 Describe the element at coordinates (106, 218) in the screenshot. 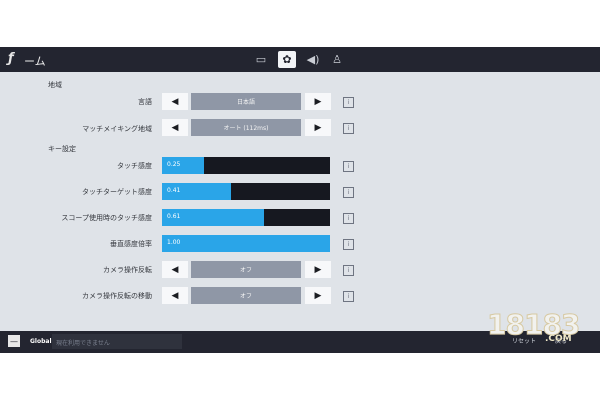

I see `scope-sensitivity-label: スコープ使用時のタッチ感度` at that location.